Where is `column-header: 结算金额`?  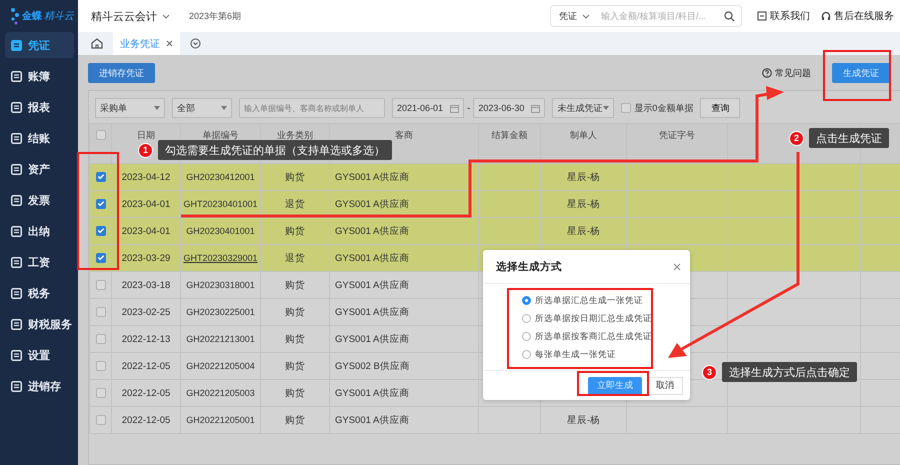 column-header: 结算金额 is located at coordinates (510, 135).